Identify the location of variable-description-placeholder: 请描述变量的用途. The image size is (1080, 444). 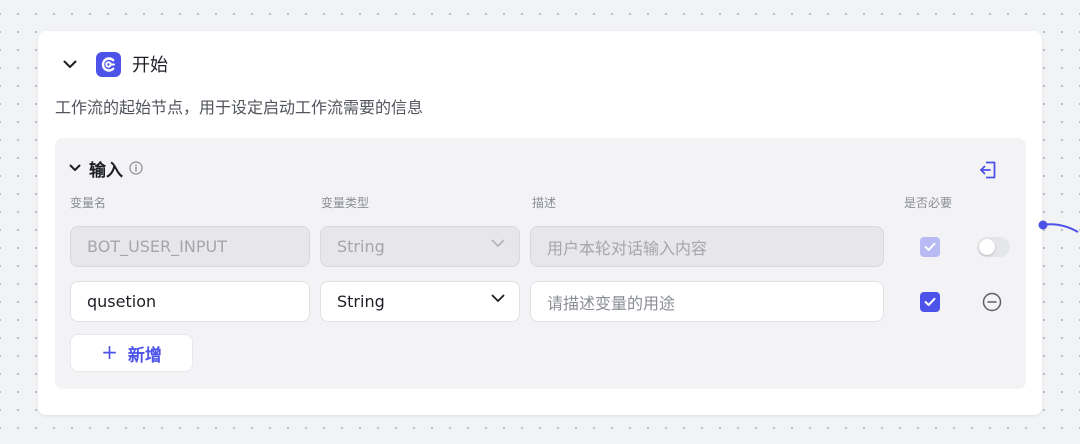
(611, 303).